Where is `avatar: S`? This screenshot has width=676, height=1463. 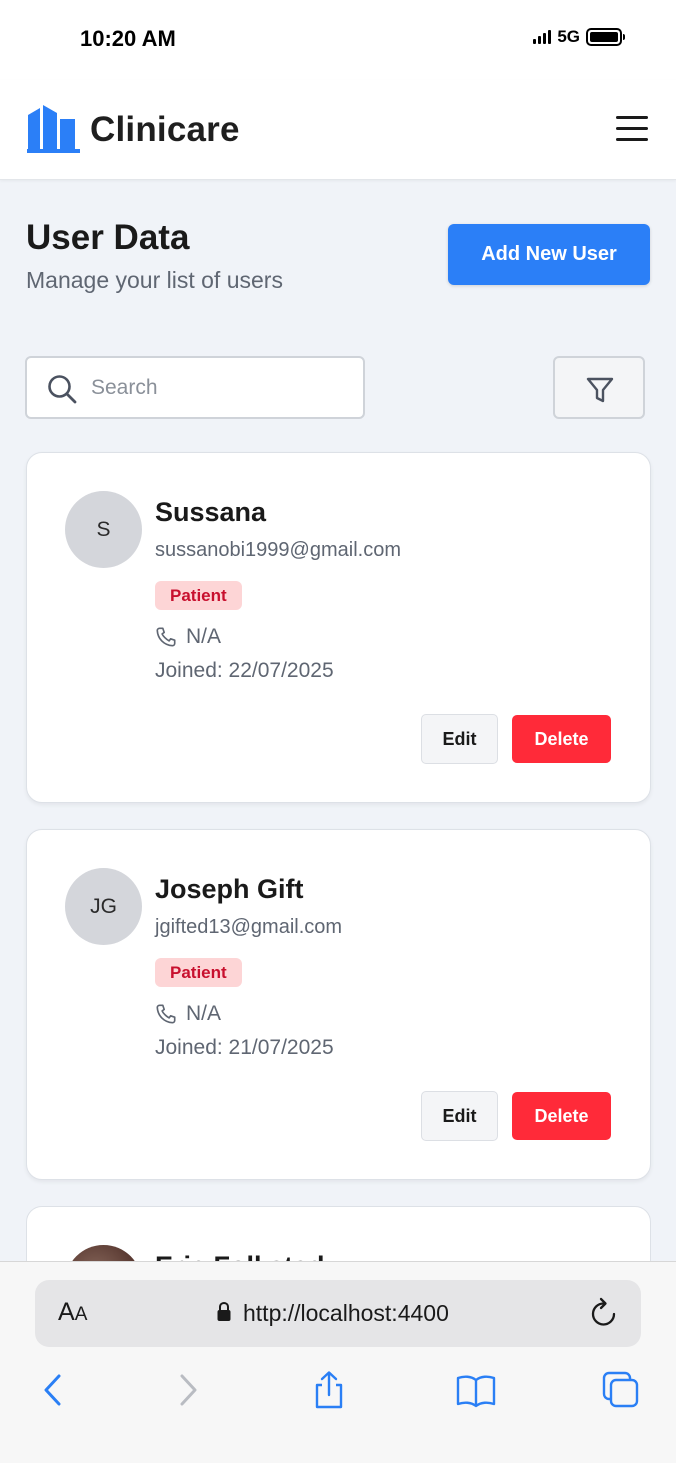
avatar: S is located at coordinates (103, 529).